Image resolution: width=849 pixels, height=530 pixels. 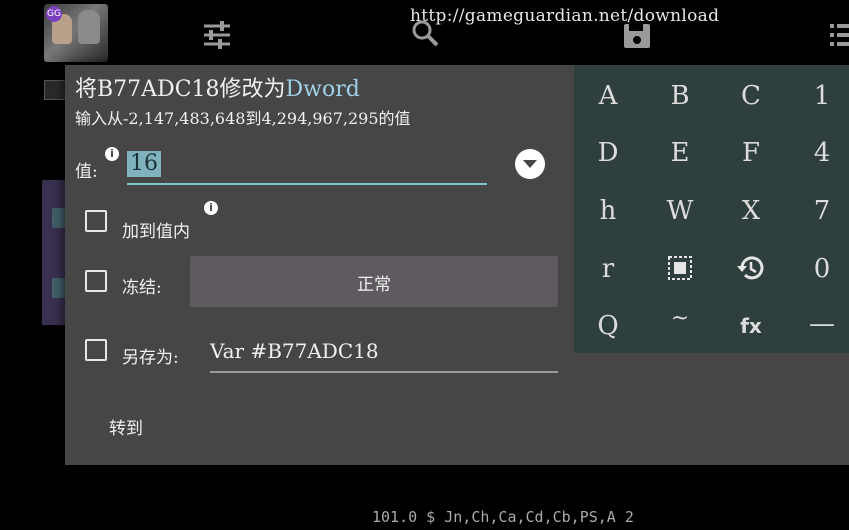 I want to click on save-as-input-text: Var #B77ADC18, so click(x=294, y=351).